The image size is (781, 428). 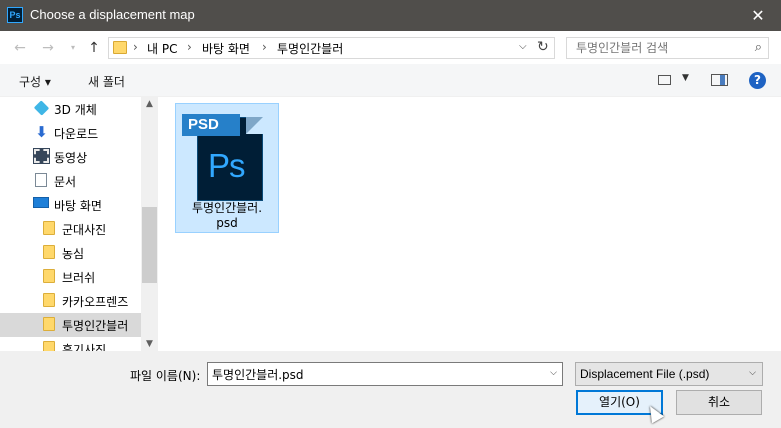 What do you see at coordinates (758, 15) in the screenshot?
I see `close-icon: ✕` at bounding box center [758, 15].